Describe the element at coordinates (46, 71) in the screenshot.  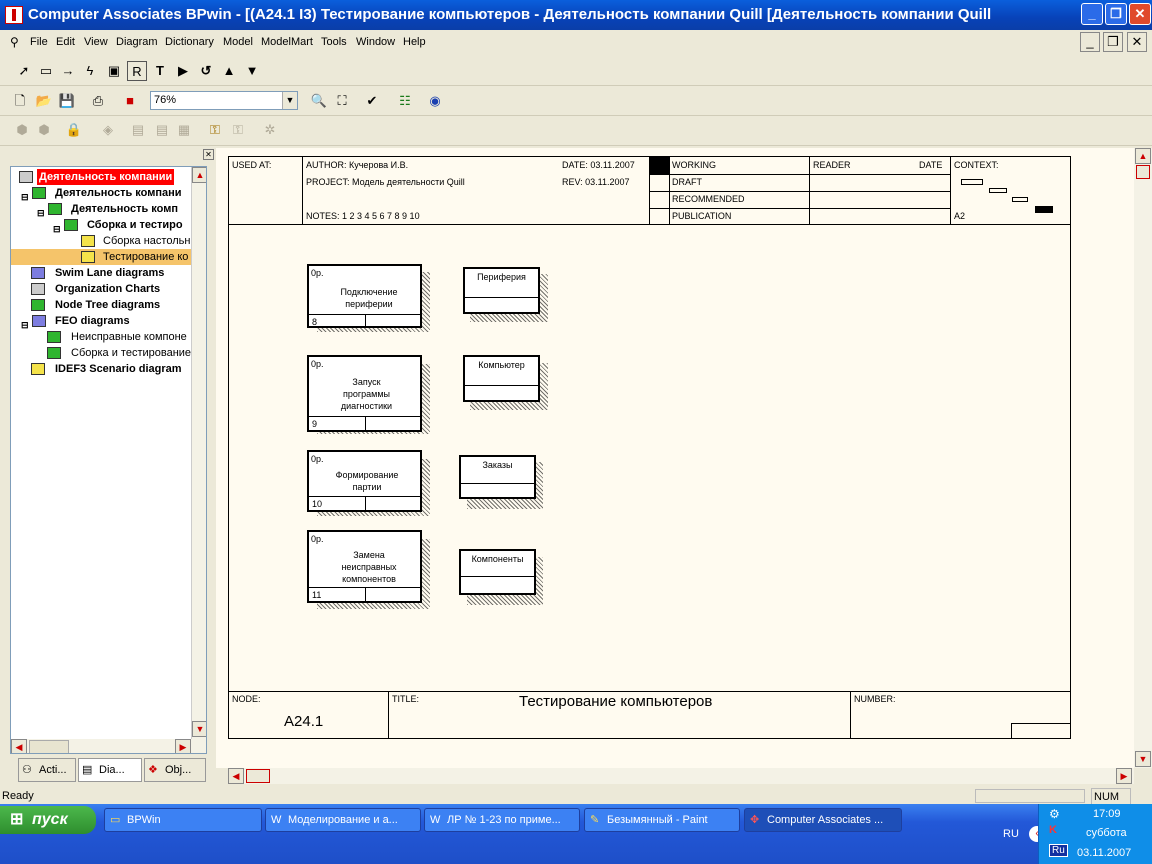
I see `activity-box-tool-icon: ▭` at that location.